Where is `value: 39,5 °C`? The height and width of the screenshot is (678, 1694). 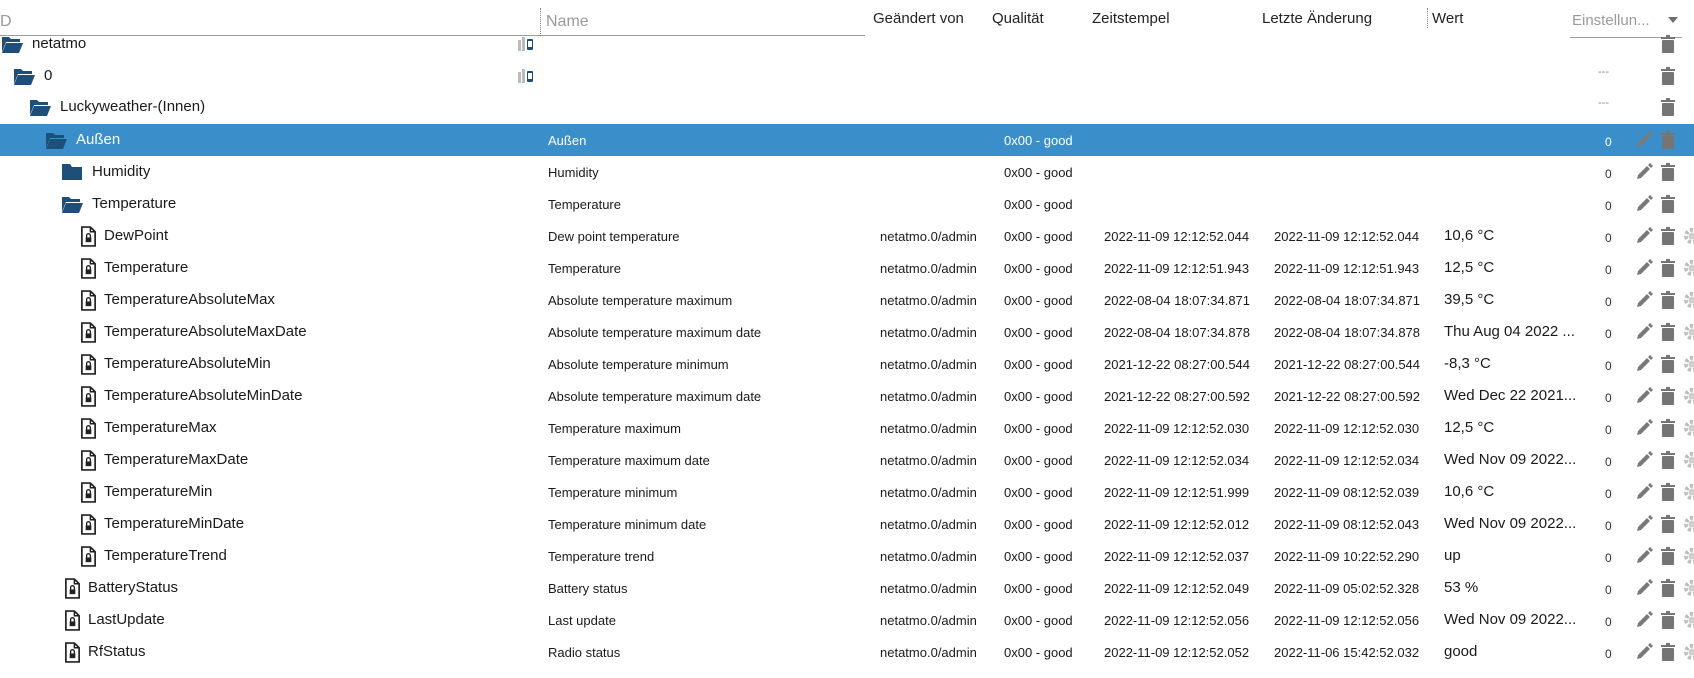 value: 39,5 °C is located at coordinates (1469, 299).